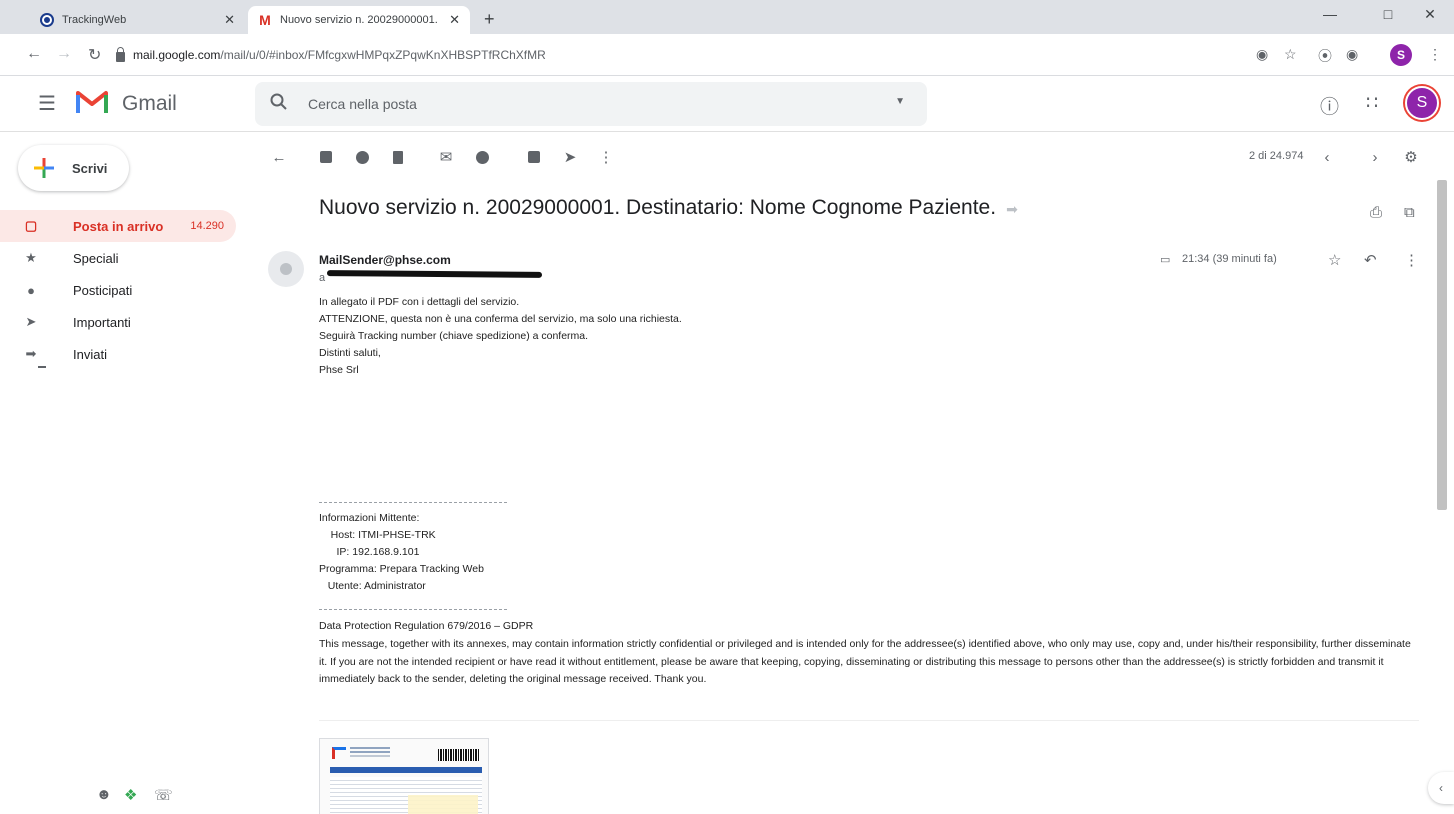  Describe the element at coordinates (47, 103) in the screenshot. I see `main-menu-icon: ☰` at that location.